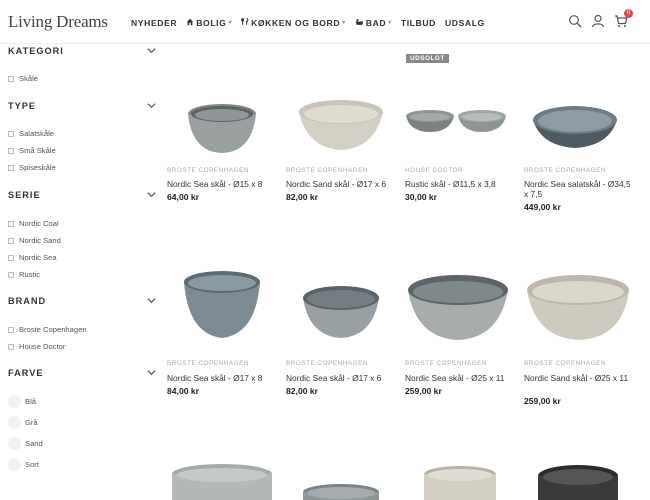  Describe the element at coordinates (36, 51) in the screenshot. I see `filter-title: KATEGORI` at that location.